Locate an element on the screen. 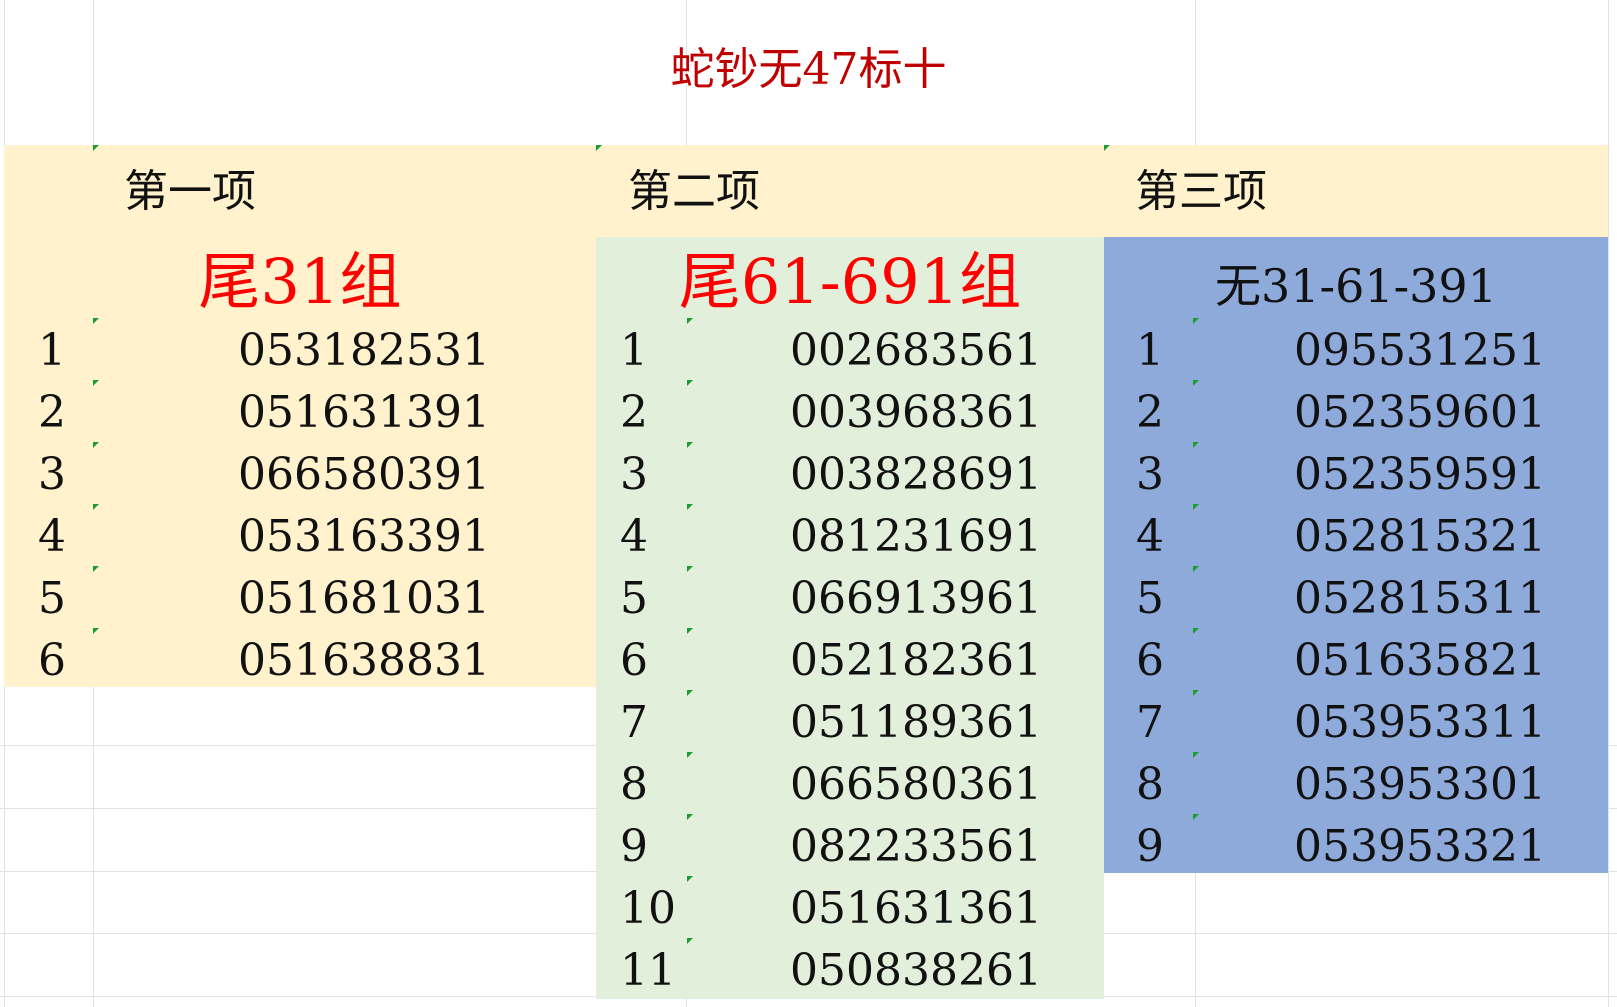  table-row: 3 066580391 is located at coordinates (300, 474).